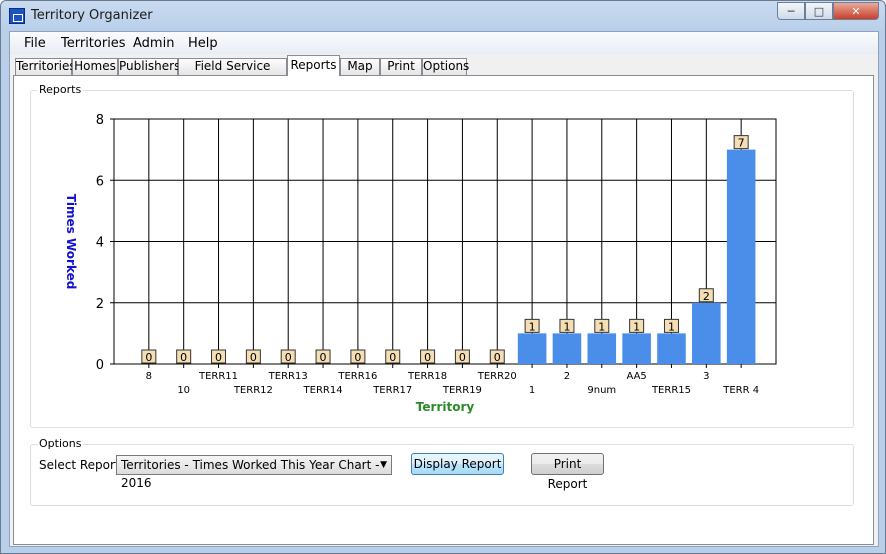 The height and width of the screenshot is (554, 886). What do you see at coordinates (17, 16) in the screenshot?
I see `app-icon` at bounding box center [17, 16].